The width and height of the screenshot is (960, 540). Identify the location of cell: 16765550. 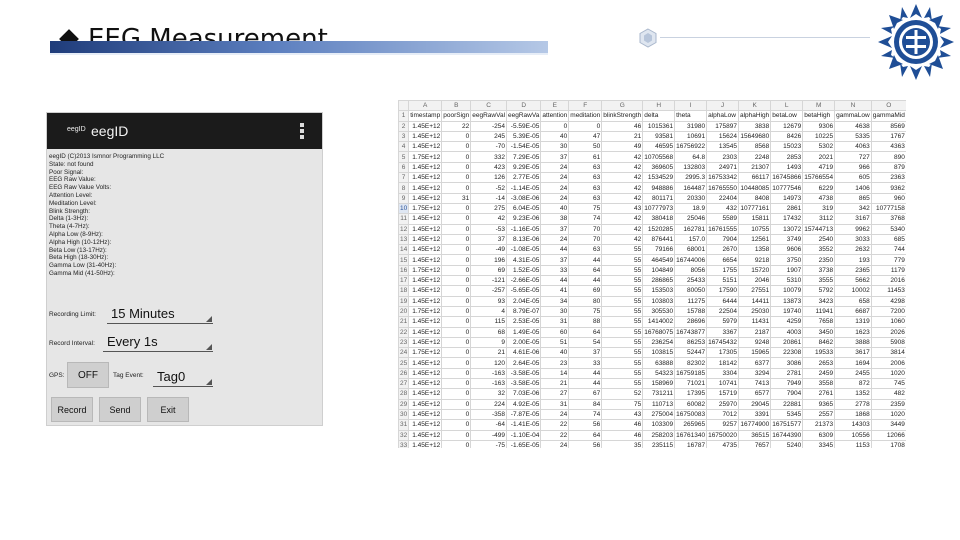
(722, 188).